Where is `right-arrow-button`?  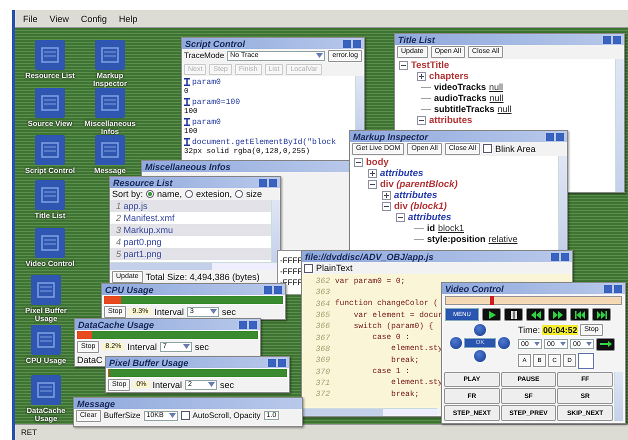
right-arrow-button is located at coordinates (504, 343).